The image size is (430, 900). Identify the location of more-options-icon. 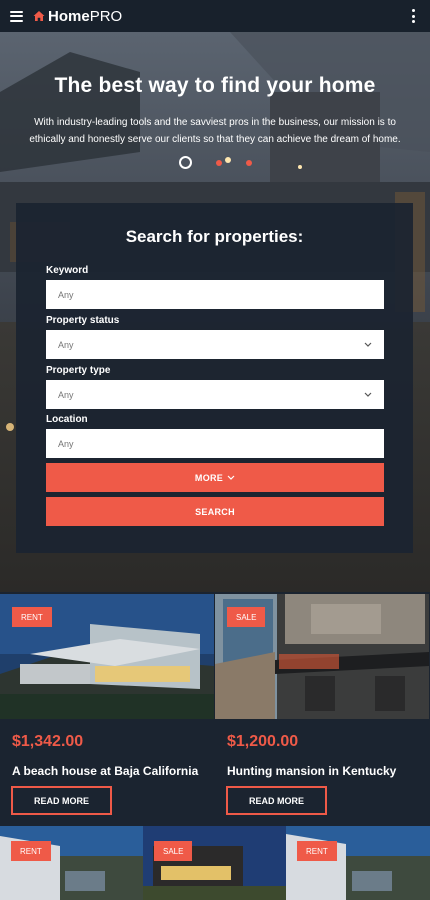
(414, 16).